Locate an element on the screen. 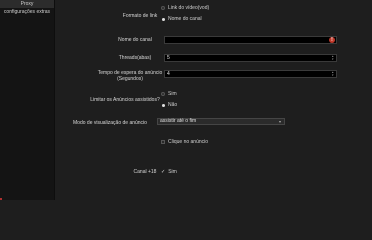 This screenshot has width=372, height=240. chevron-down-icon: ▾ is located at coordinates (279, 121).